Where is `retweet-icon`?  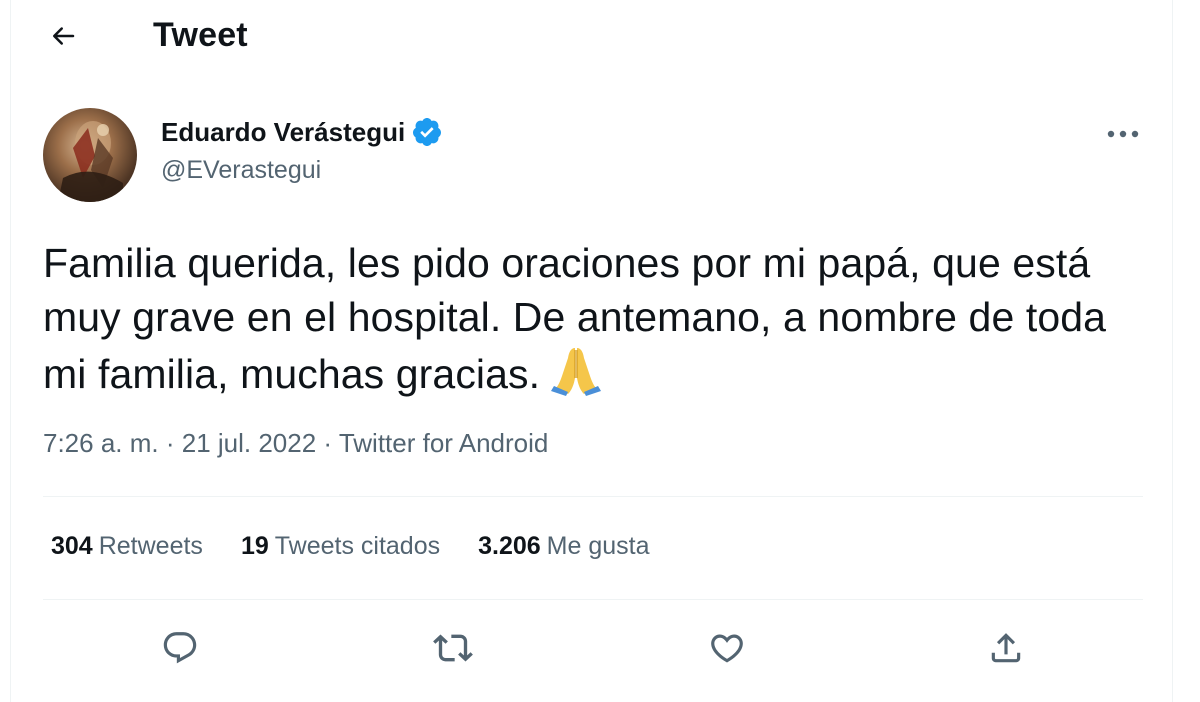
retweet-icon is located at coordinates (453, 648).